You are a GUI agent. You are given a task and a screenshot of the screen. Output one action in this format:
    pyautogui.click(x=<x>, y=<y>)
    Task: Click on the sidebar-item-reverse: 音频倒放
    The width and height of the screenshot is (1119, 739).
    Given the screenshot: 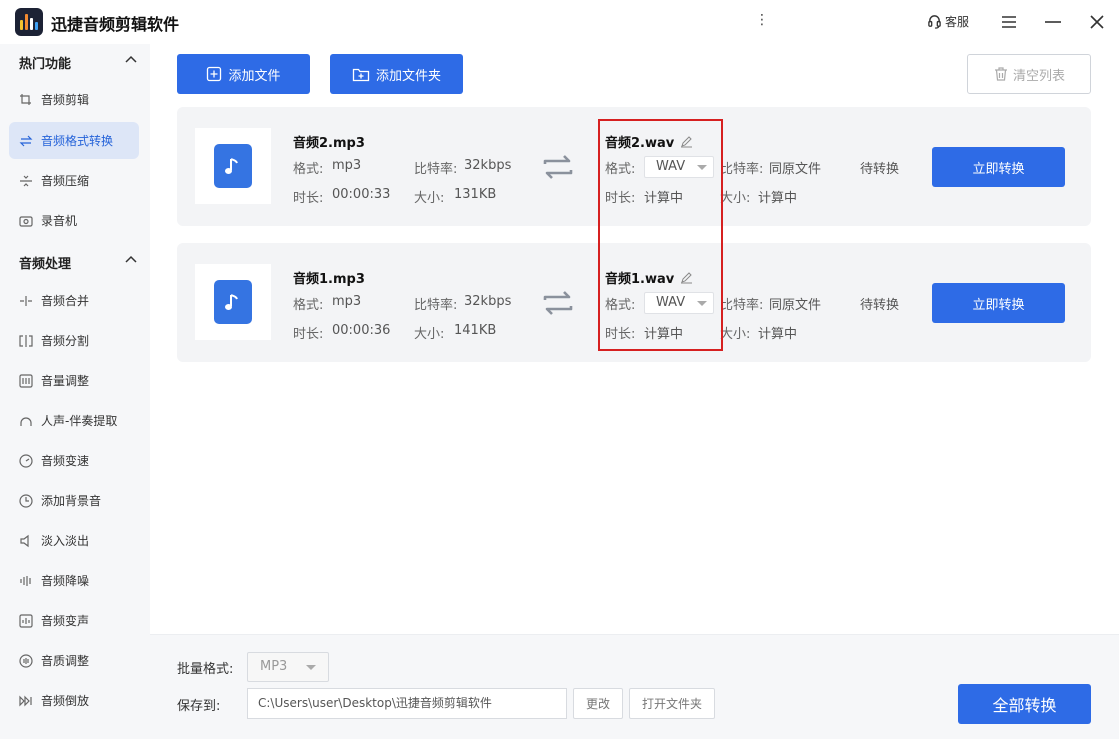 What is the action you would take?
    pyautogui.click(x=74, y=700)
    